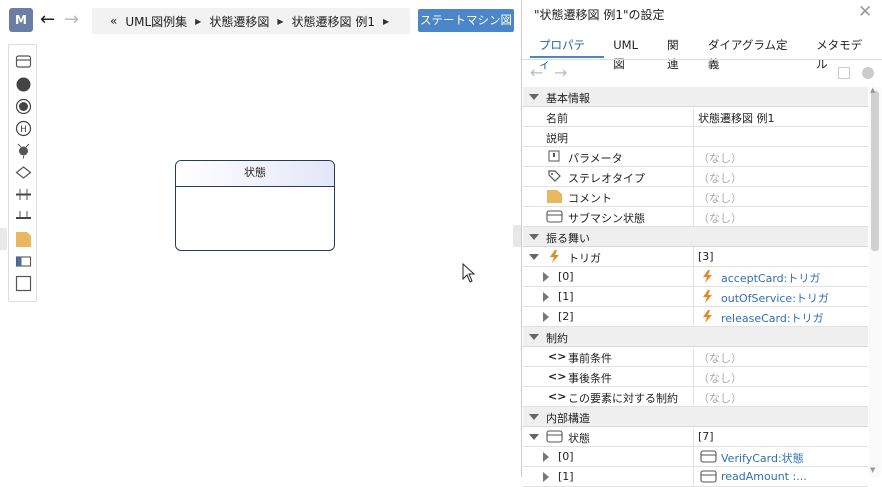  What do you see at coordinates (557, 338) in the screenshot?
I see `section-header: 制約` at bounding box center [557, 338].